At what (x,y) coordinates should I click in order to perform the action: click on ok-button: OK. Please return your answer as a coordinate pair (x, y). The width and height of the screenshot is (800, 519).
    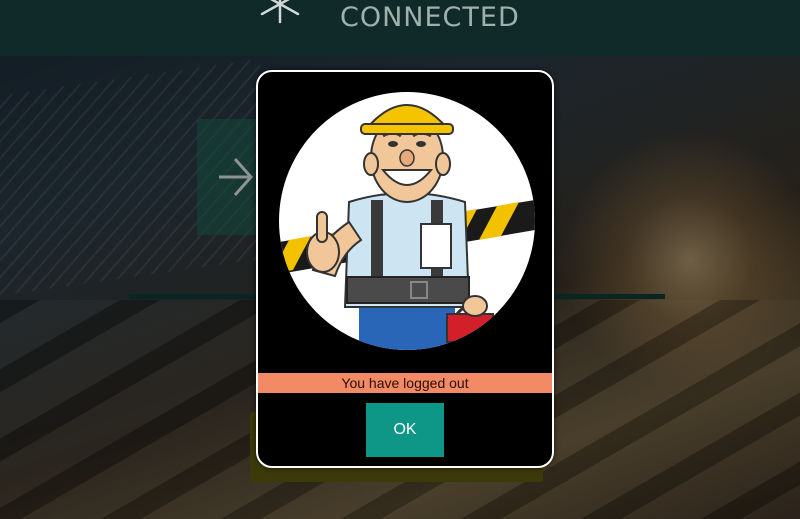
    Looking at the image, I should click on (405, 430).